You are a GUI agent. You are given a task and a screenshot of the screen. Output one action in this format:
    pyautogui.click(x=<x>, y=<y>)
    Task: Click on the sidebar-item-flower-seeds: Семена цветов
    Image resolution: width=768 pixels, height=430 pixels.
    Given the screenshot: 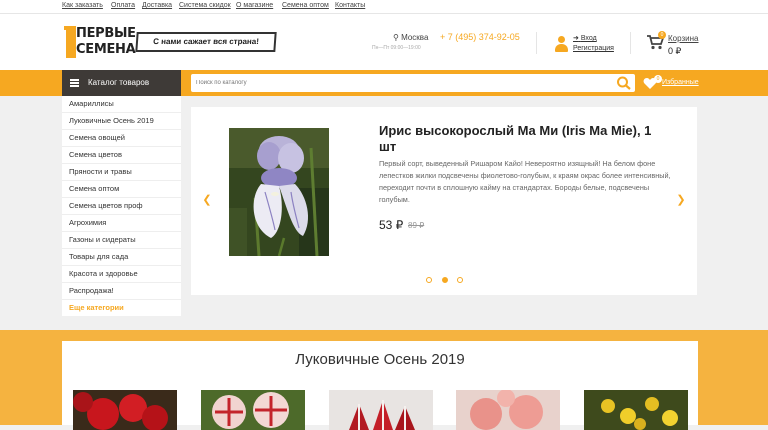 What is the action you would take?
    pyautogui.click(x=121, y=155)
    